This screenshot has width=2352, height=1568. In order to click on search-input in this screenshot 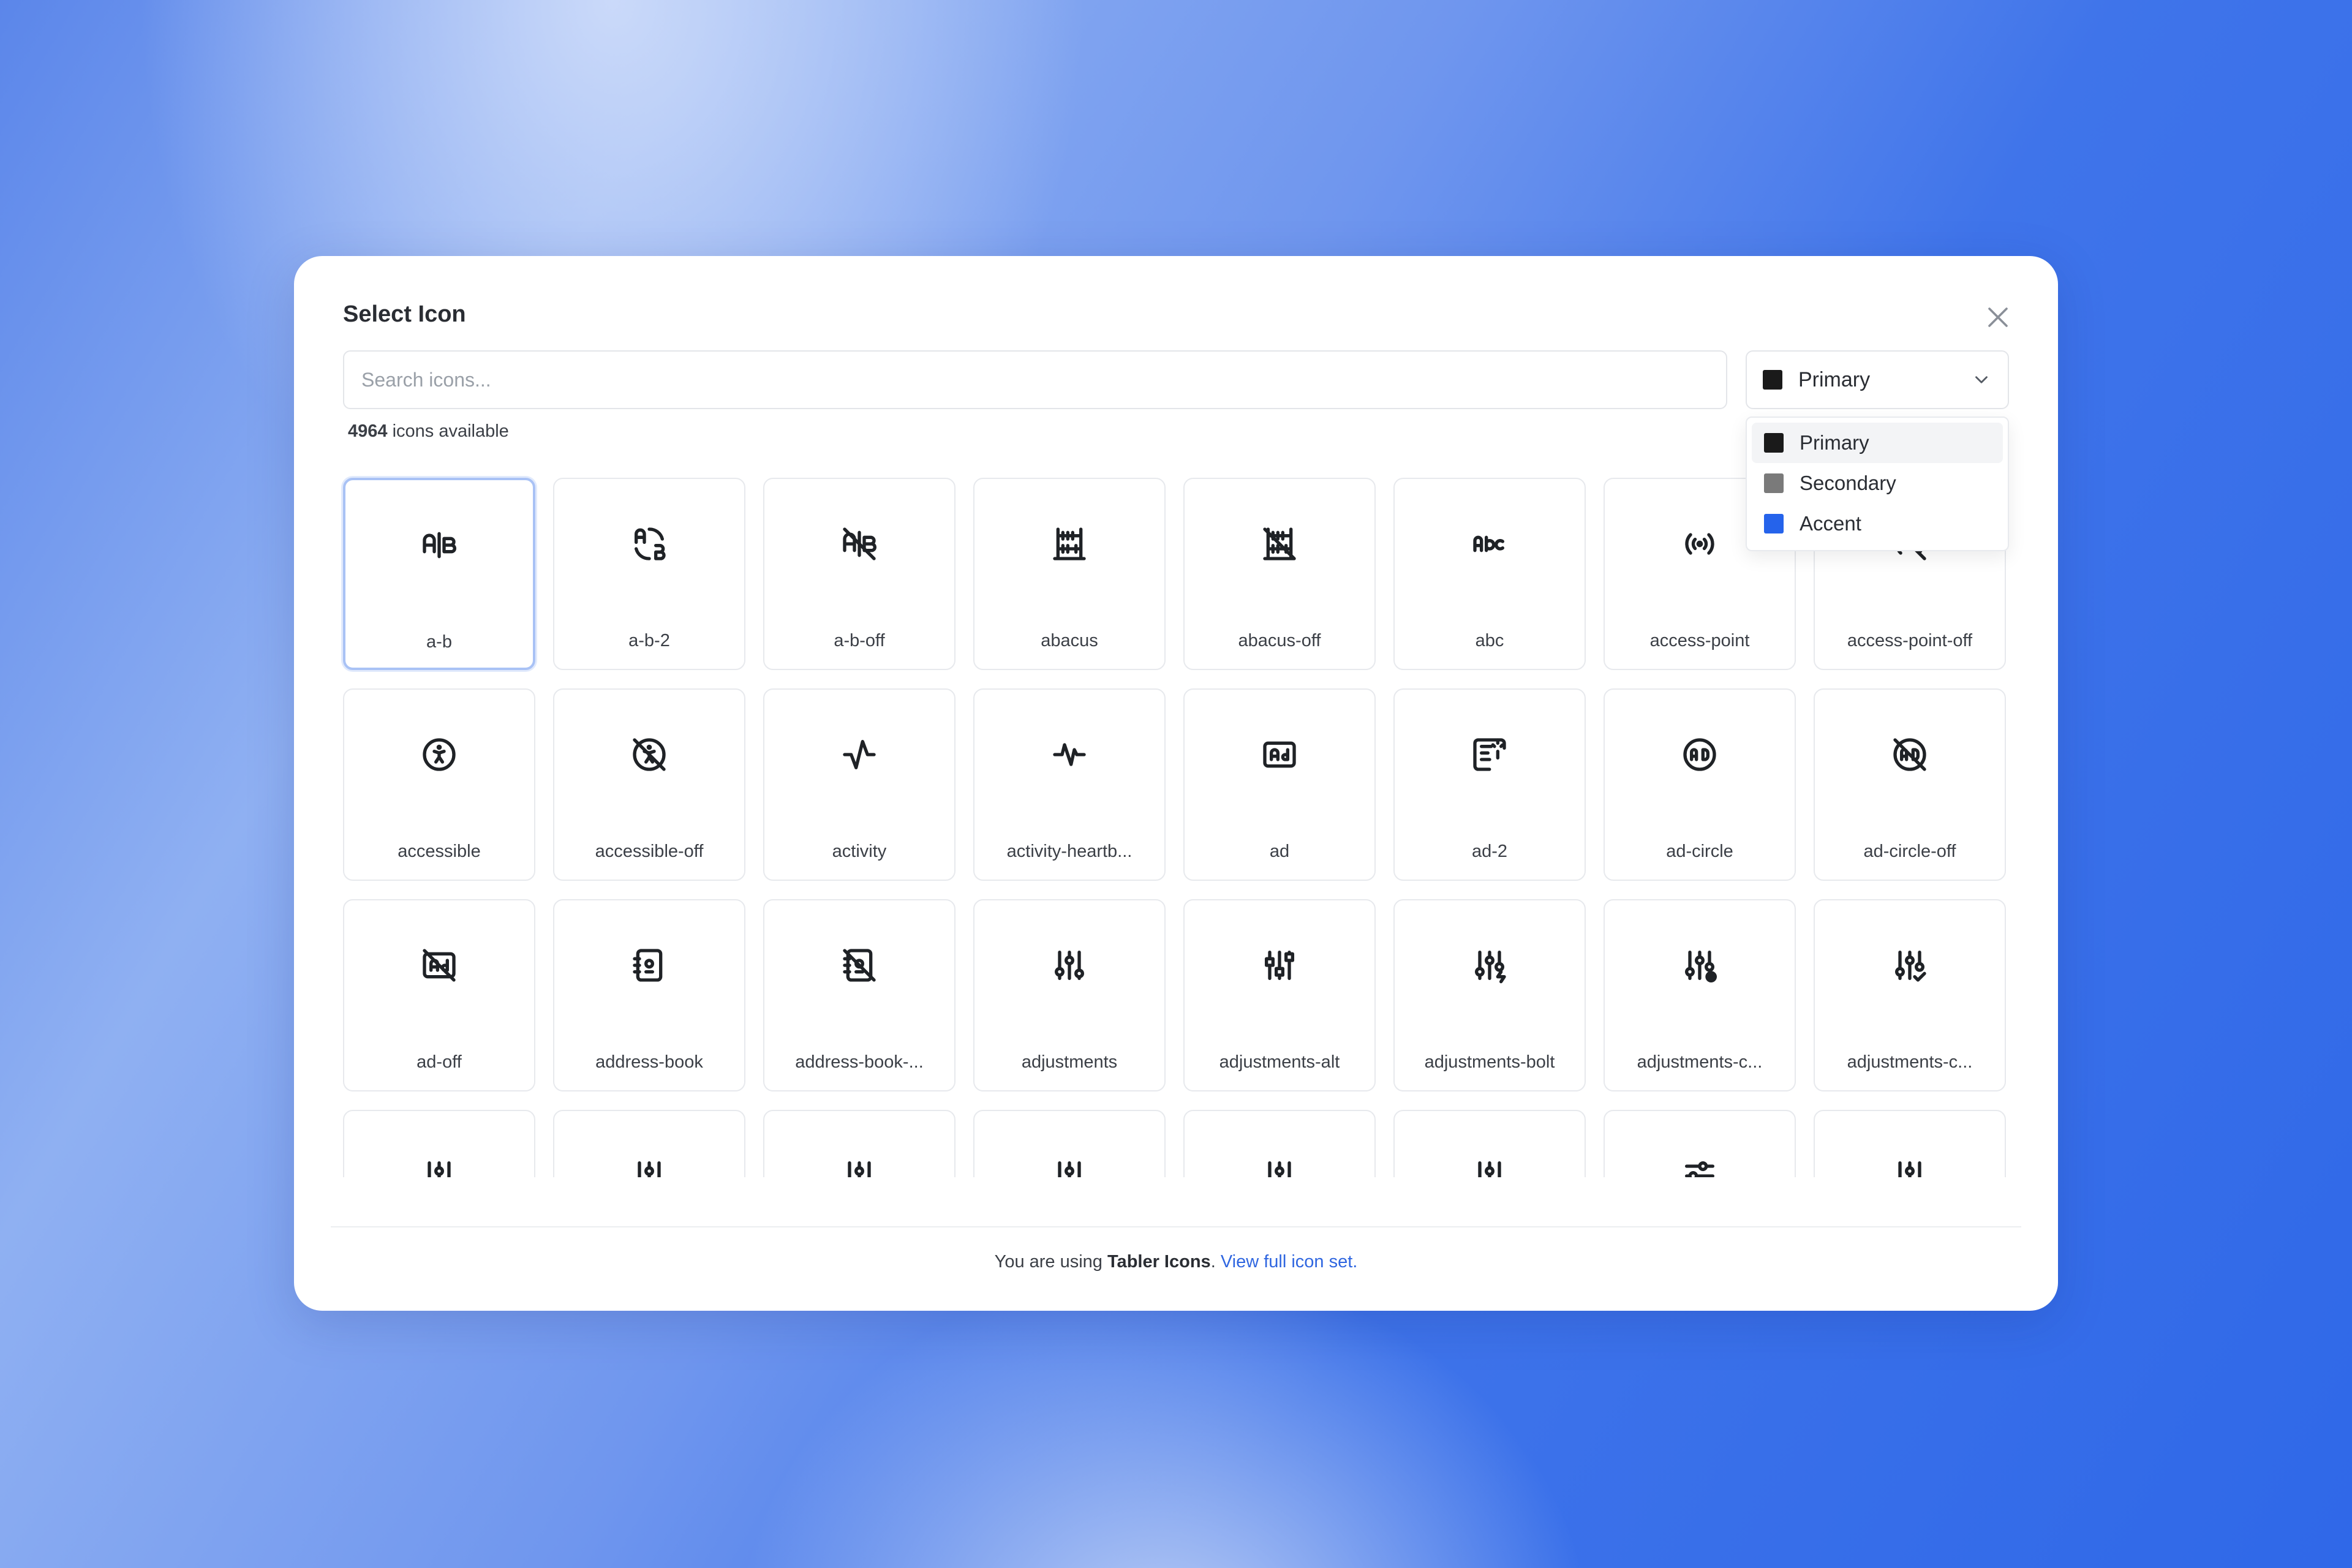, I will do `click(1035, 379)`.